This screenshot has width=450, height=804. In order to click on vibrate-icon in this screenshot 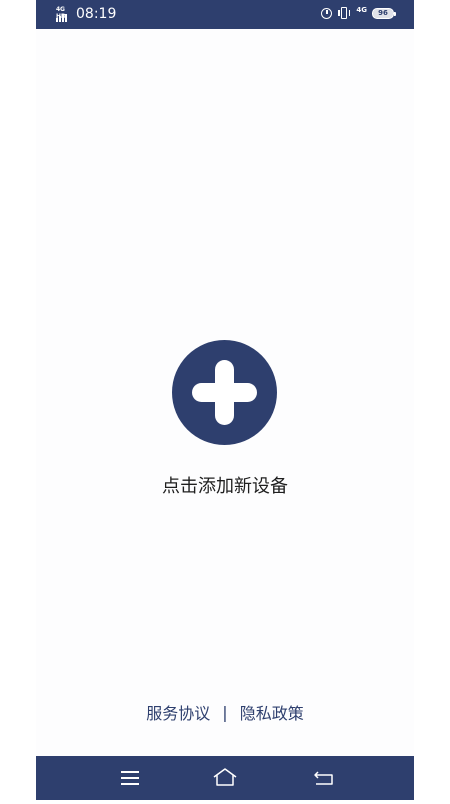, I will do `click(344, 13)`.